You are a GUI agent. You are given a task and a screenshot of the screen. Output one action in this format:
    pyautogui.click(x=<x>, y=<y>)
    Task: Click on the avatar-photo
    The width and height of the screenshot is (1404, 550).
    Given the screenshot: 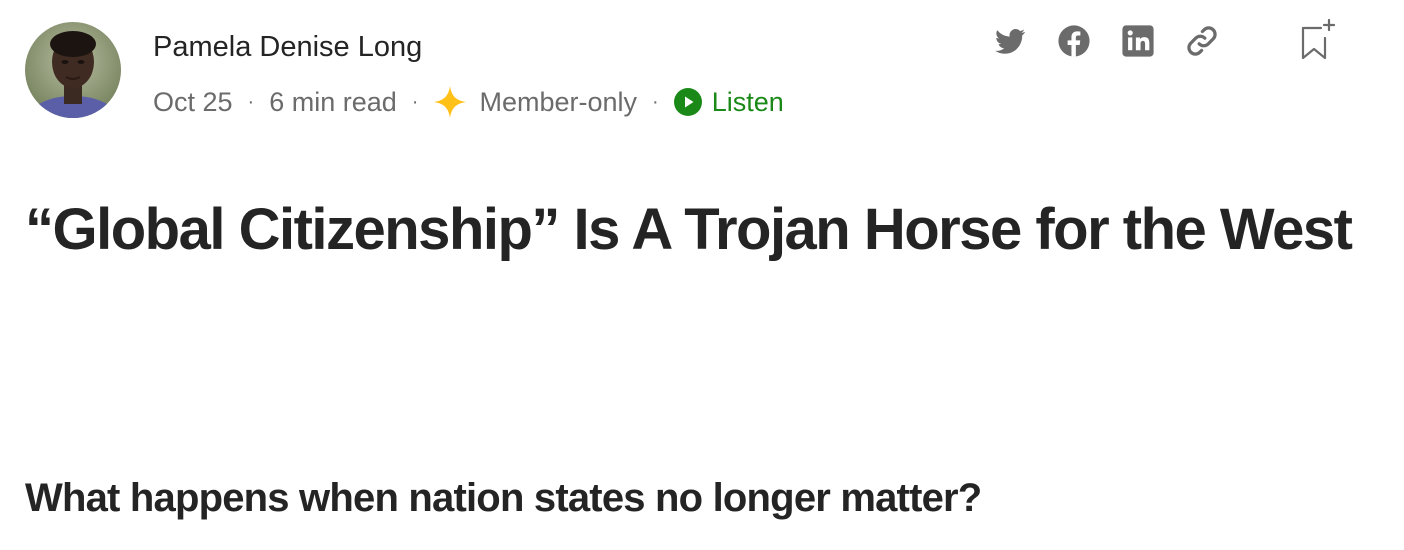 What is the action you would take?
    pyautogui.click(x=73, y=70)
    